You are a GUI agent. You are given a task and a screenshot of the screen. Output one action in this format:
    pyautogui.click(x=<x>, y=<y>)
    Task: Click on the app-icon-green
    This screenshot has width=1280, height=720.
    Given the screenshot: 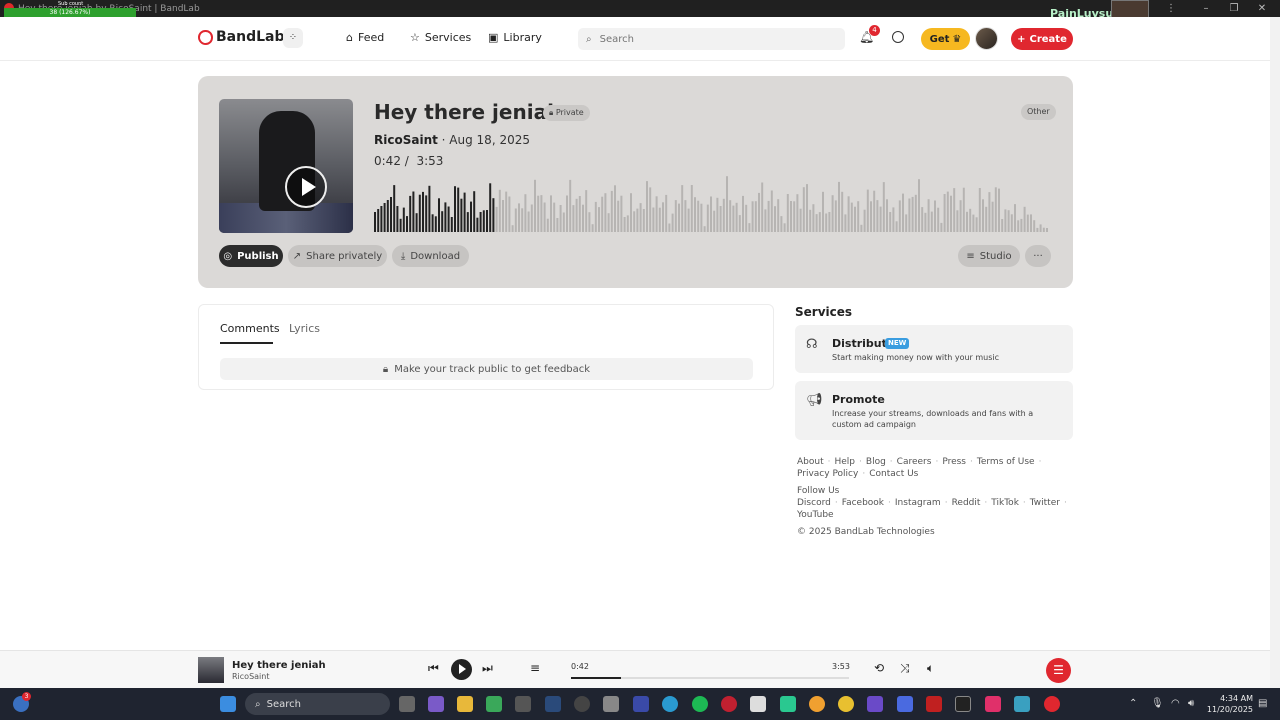 What is the action you would take?
    pyautogui.click(x=788, y=704)
    